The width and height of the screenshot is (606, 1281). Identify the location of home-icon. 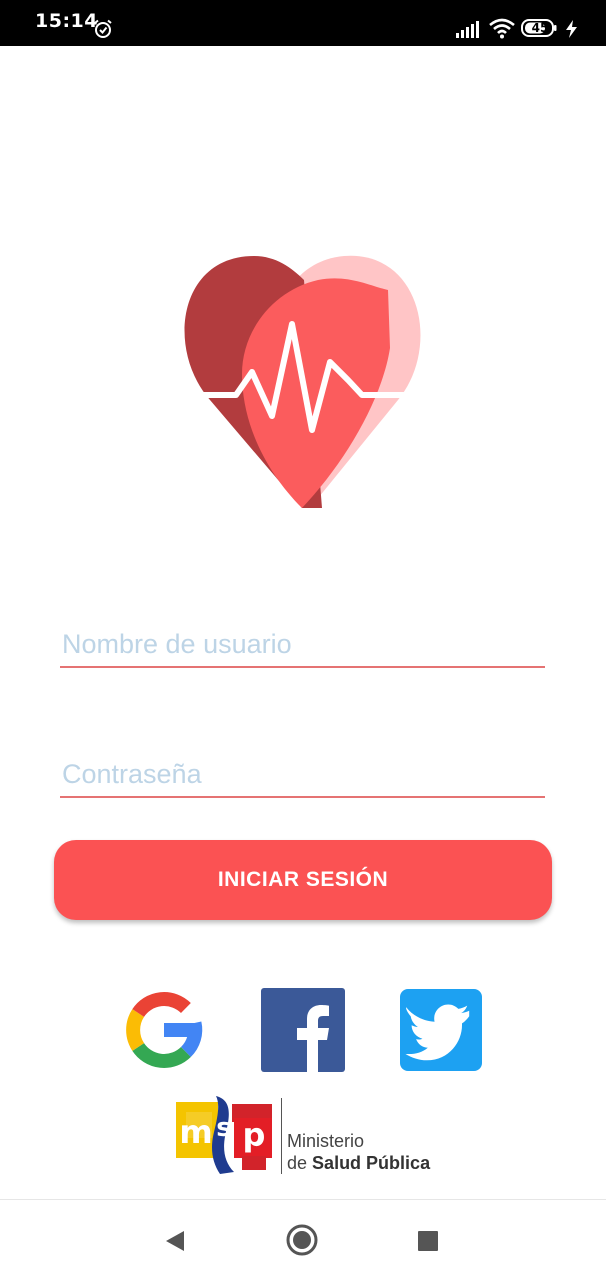
(302, 1240).